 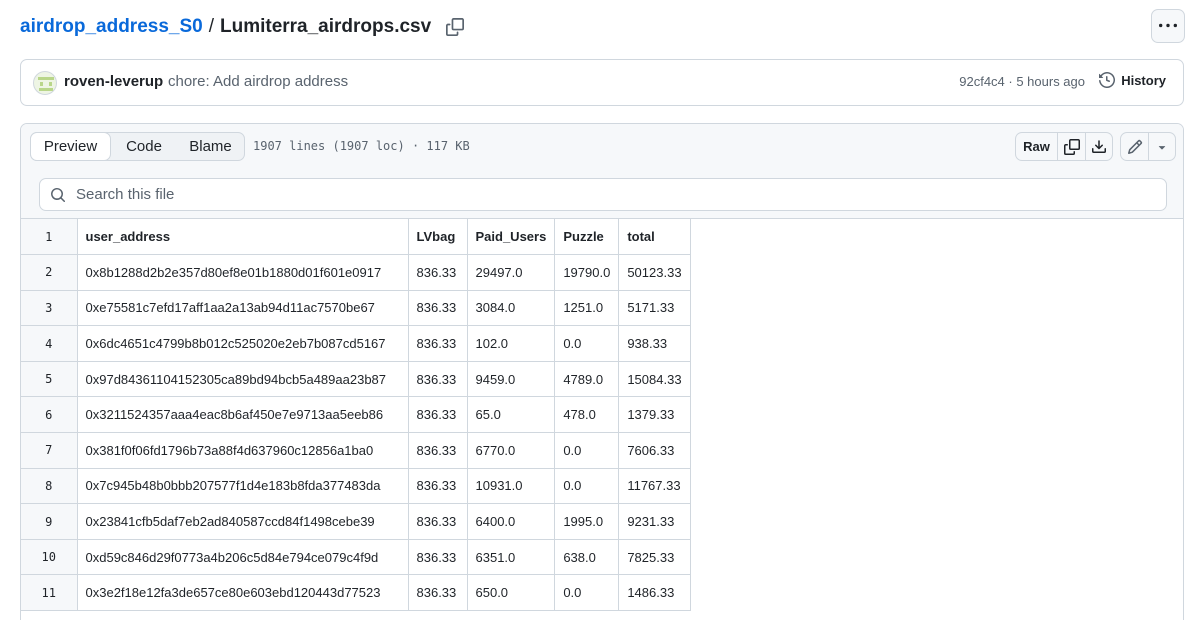 What do you see at coordinates (49, 450) in the screenshot?
I see `line-number: 7` at bounding box center [49, 450].